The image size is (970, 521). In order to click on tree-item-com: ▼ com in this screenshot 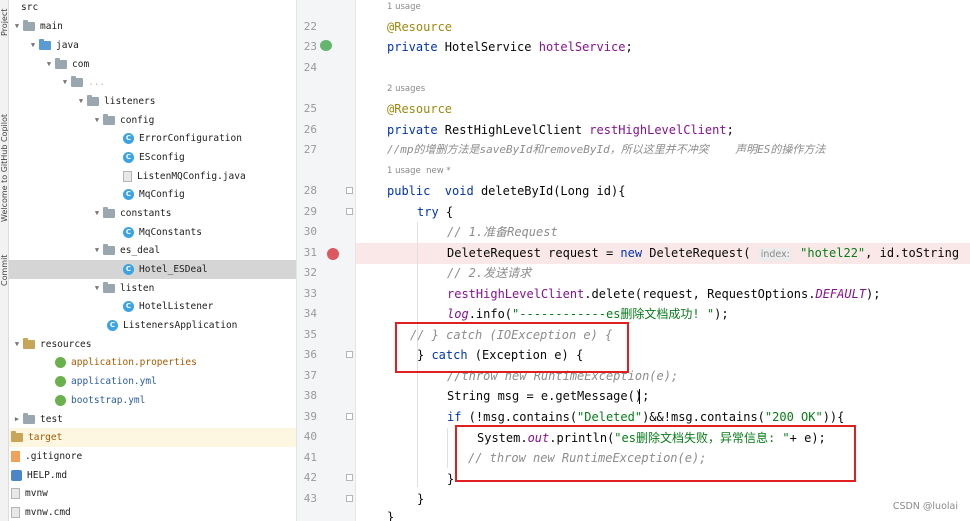, I will do `click(152, 64)`.